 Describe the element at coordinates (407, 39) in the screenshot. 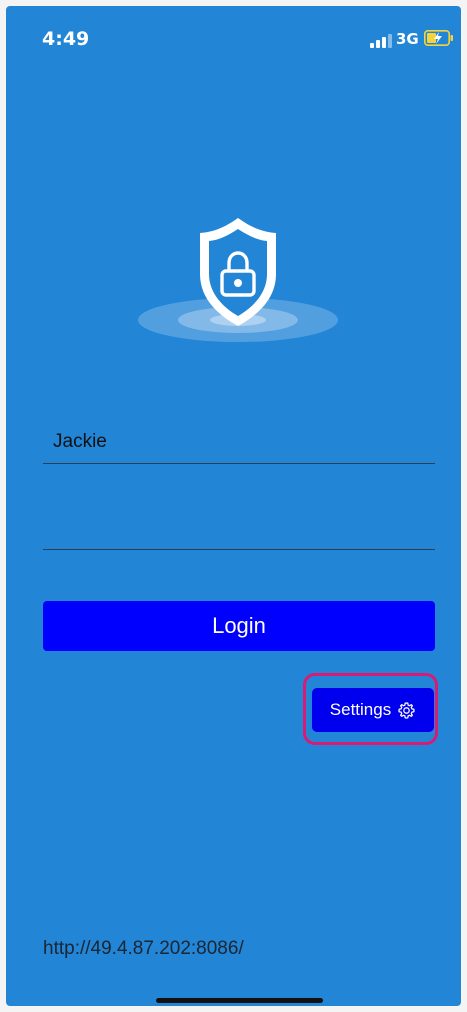

I see `network-type: 3G` at that location.